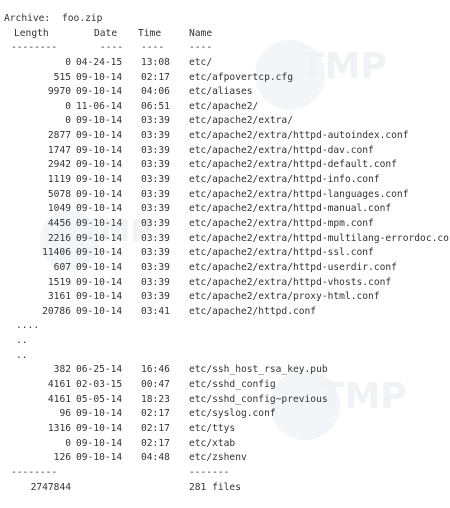 Image resolution: width=450 pixels, height=508 pixels. Describe the element at coordinates (82, 18) in the screenshot. I see `archive-name: foo.zip` at that location.